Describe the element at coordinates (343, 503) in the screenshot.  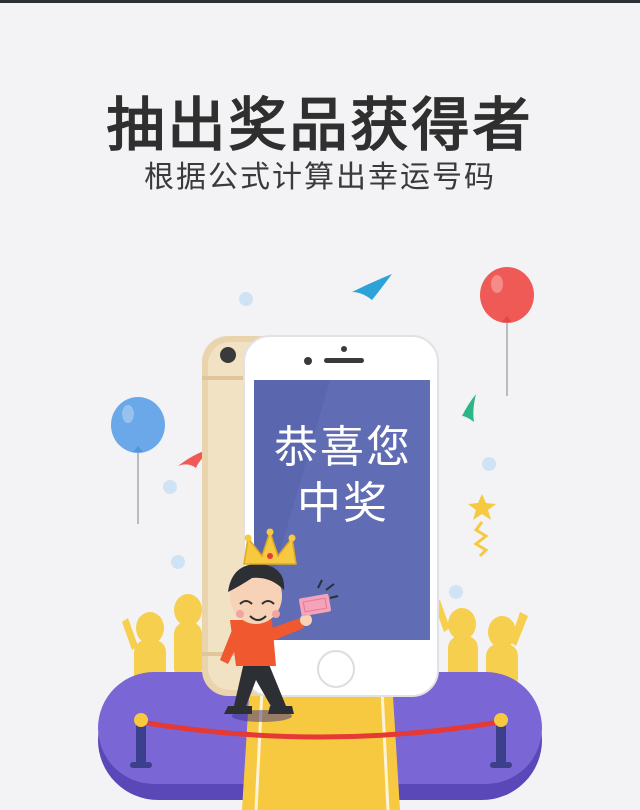
I see `congrats-line-2: 中奖` at that location.